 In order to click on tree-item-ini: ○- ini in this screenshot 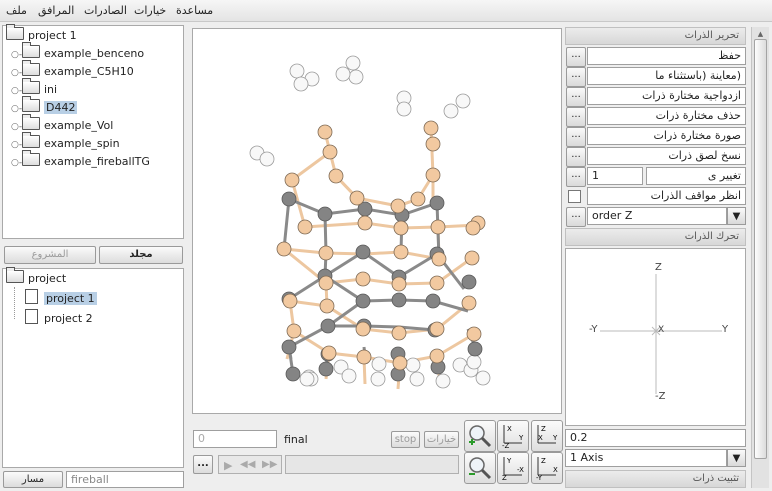, I will do `click(34, 89)`.